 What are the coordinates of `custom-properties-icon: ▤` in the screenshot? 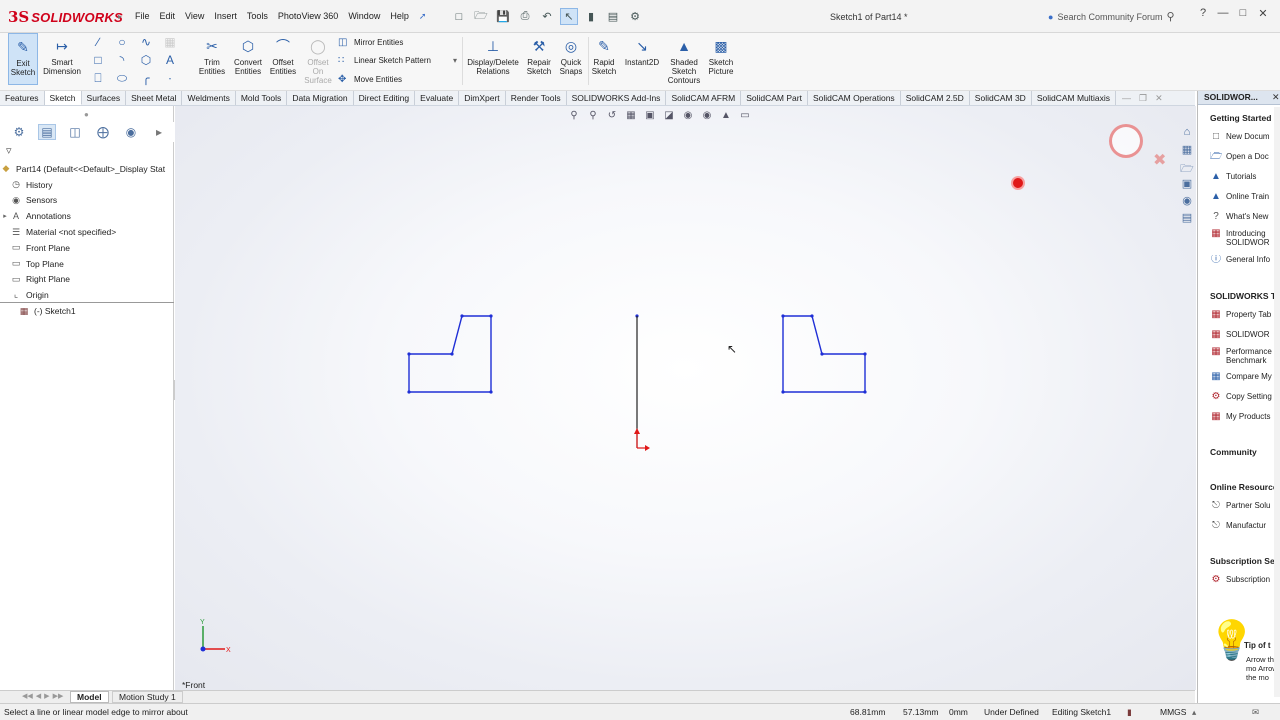 It's located at (1187, 219).